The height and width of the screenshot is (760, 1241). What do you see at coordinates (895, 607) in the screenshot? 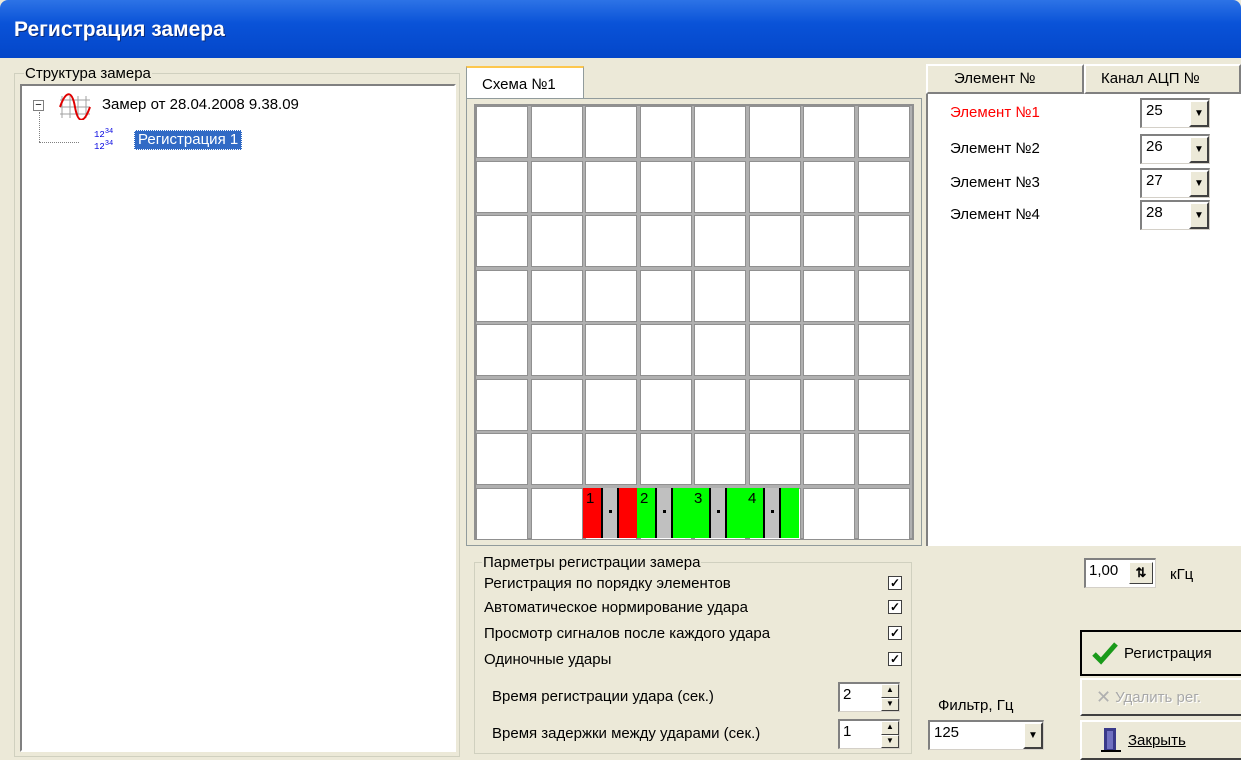
I see `check2-checkbox: ✓` at bounding box center [895, 607].